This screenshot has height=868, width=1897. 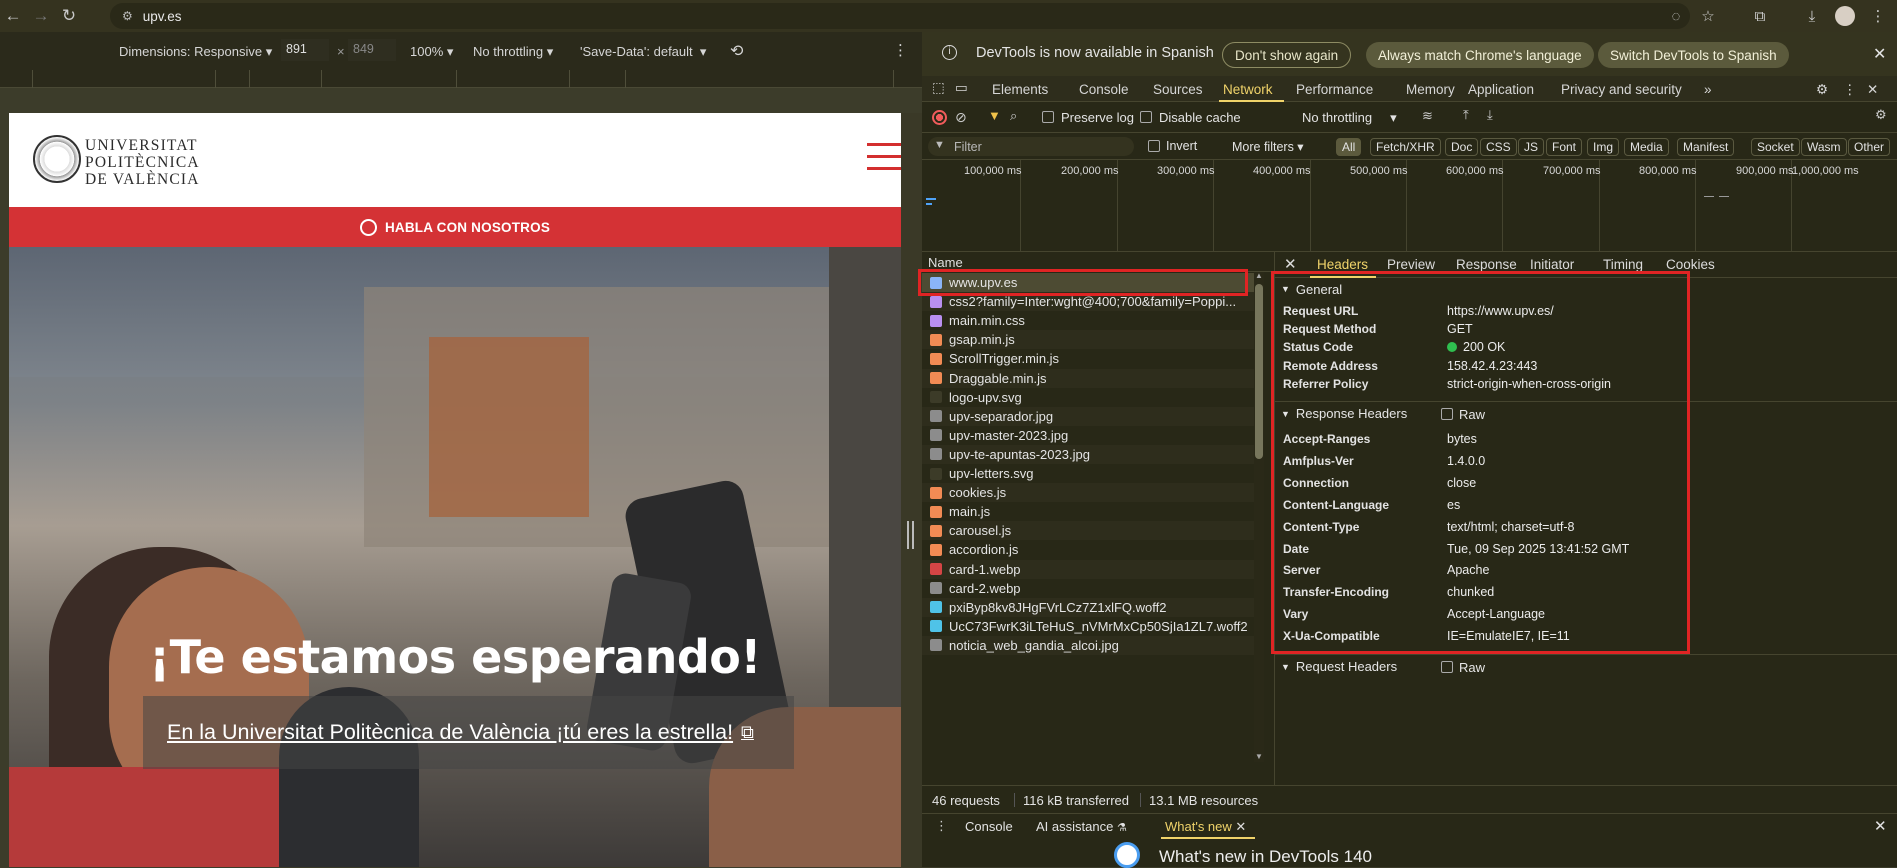 I want to click on header-value: https://www.upv.es/, so click(x=1500, y=311).